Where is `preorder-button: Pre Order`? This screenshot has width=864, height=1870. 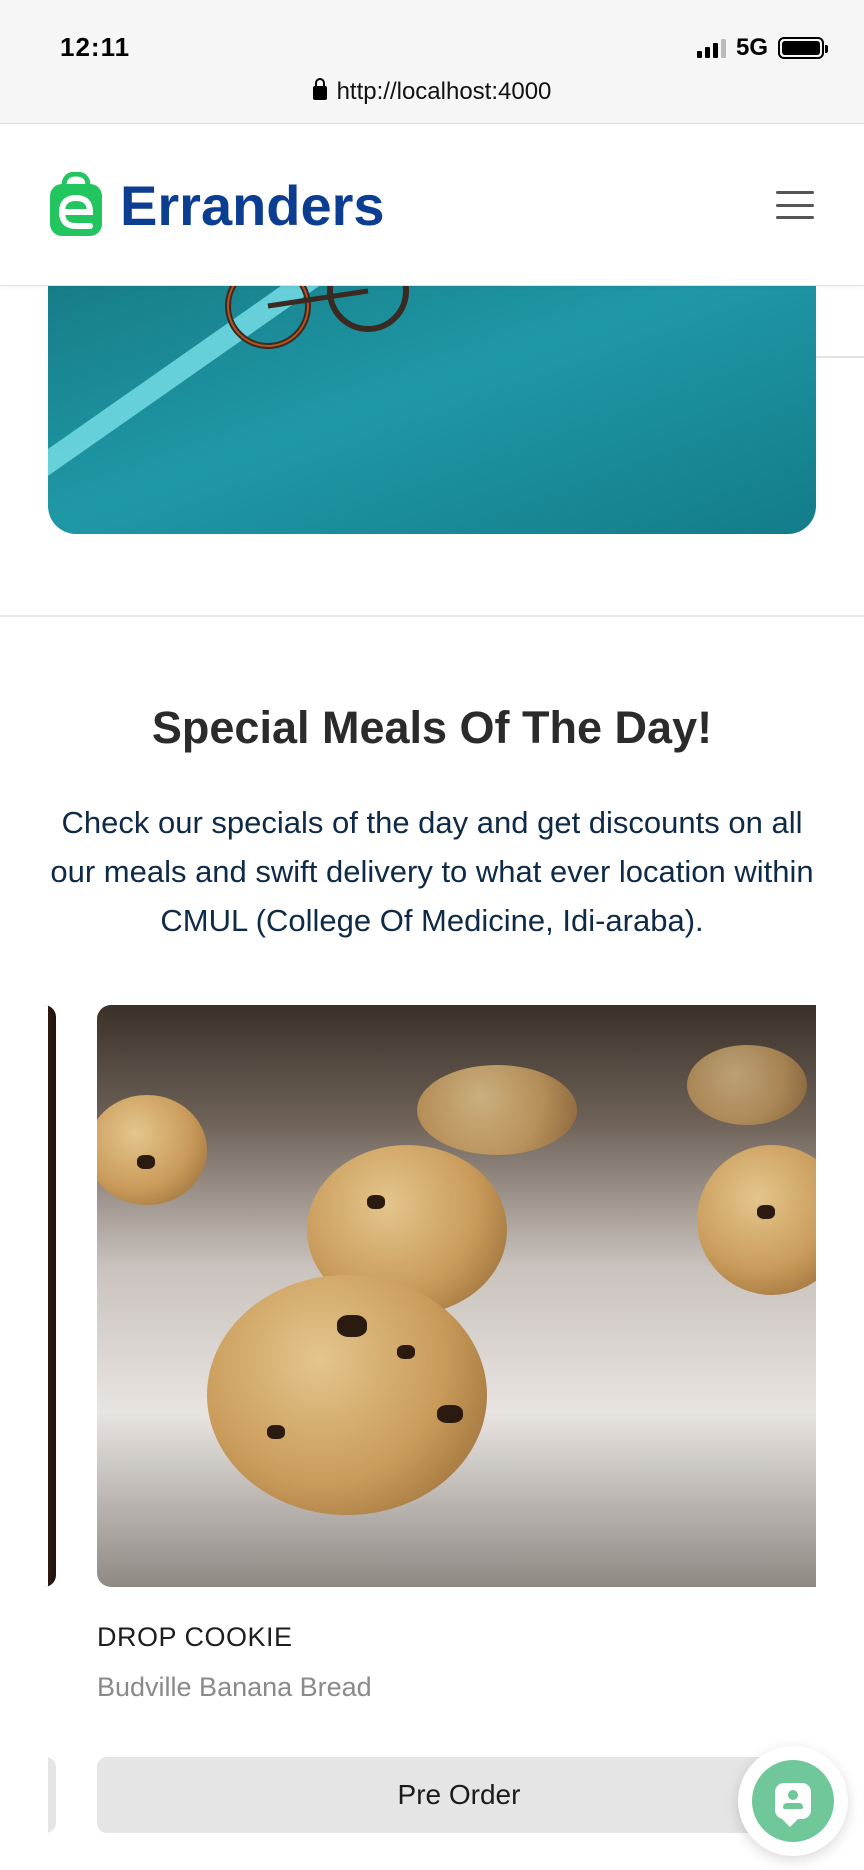
preorder-button: Pre Order is located at coordinates (459, 1795).